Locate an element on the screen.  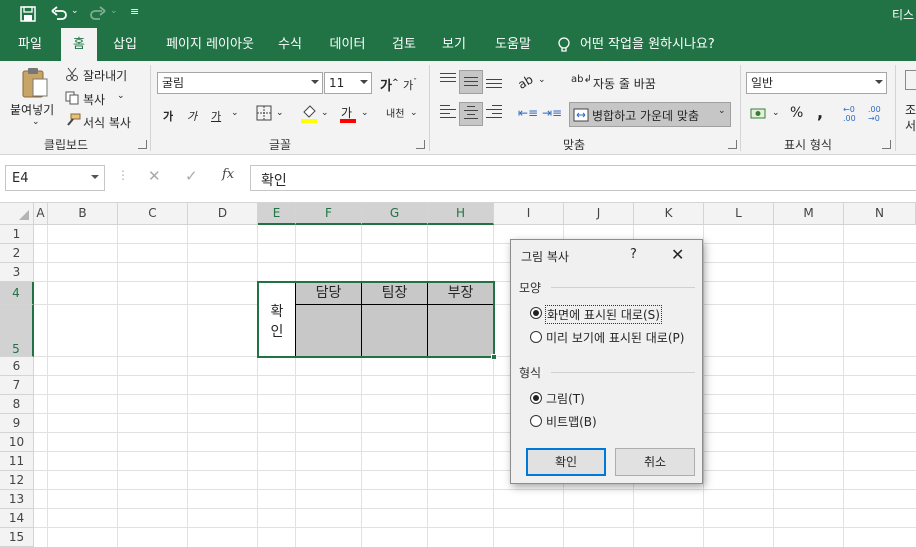
column-header: M is located at coordinates (809, 214).